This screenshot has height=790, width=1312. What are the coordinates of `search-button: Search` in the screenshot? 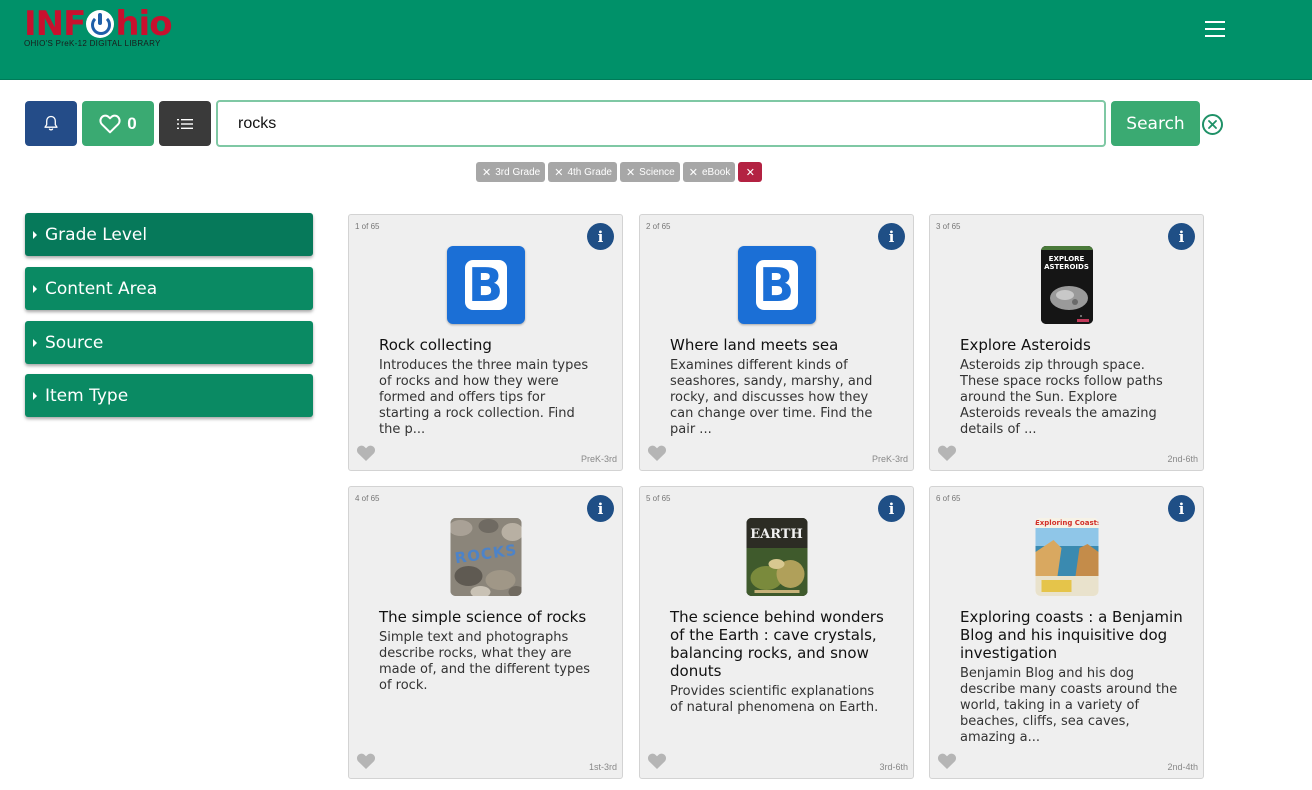 It's located at (1155, 123).